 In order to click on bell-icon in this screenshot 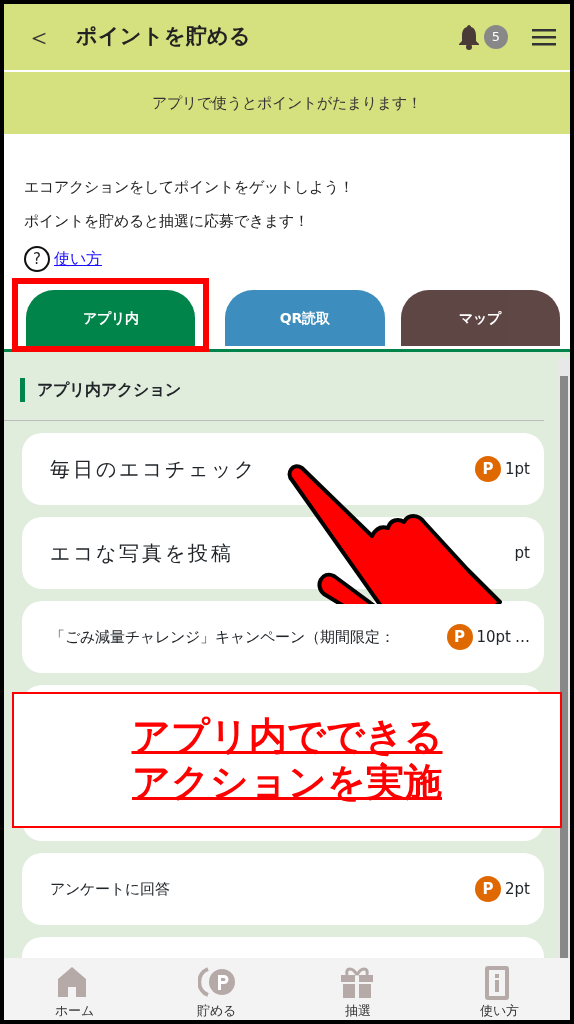, I will do `click(469, 37)`.